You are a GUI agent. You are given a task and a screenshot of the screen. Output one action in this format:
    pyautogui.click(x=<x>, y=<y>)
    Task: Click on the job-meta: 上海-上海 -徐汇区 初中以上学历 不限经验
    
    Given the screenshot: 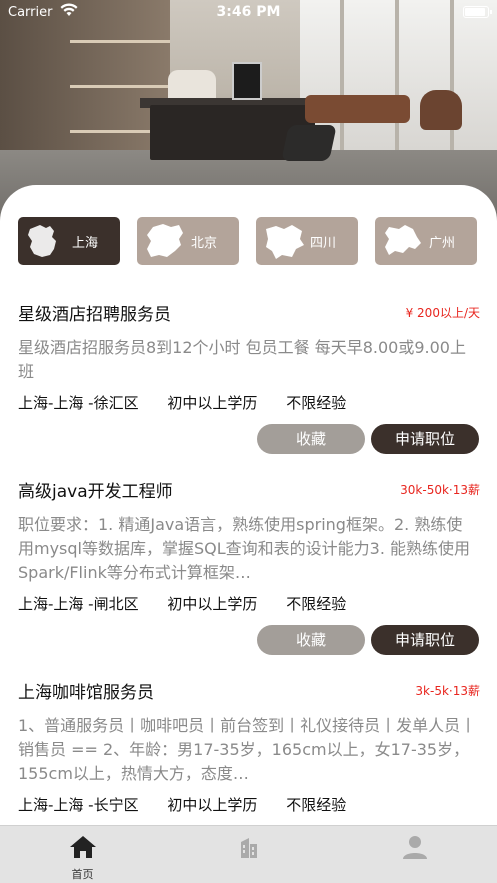 What is the action you would take?
    pyautogui.click(x=194, y=402)
    